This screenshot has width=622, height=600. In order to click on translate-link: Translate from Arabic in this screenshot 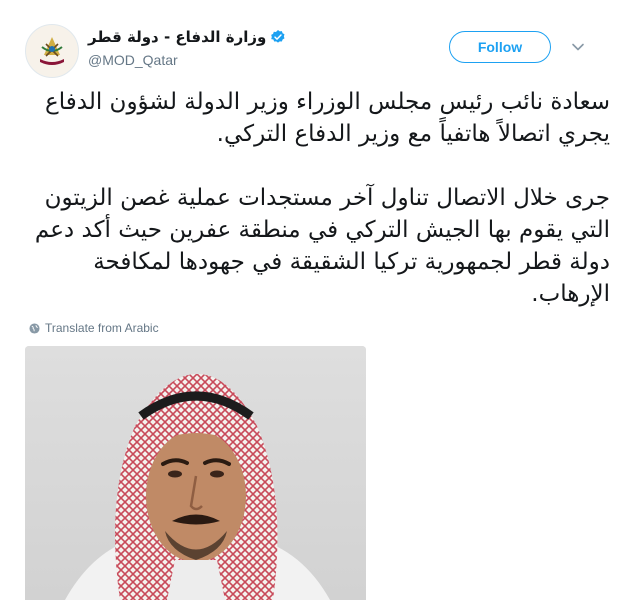, I will do `click(94, 328)`.